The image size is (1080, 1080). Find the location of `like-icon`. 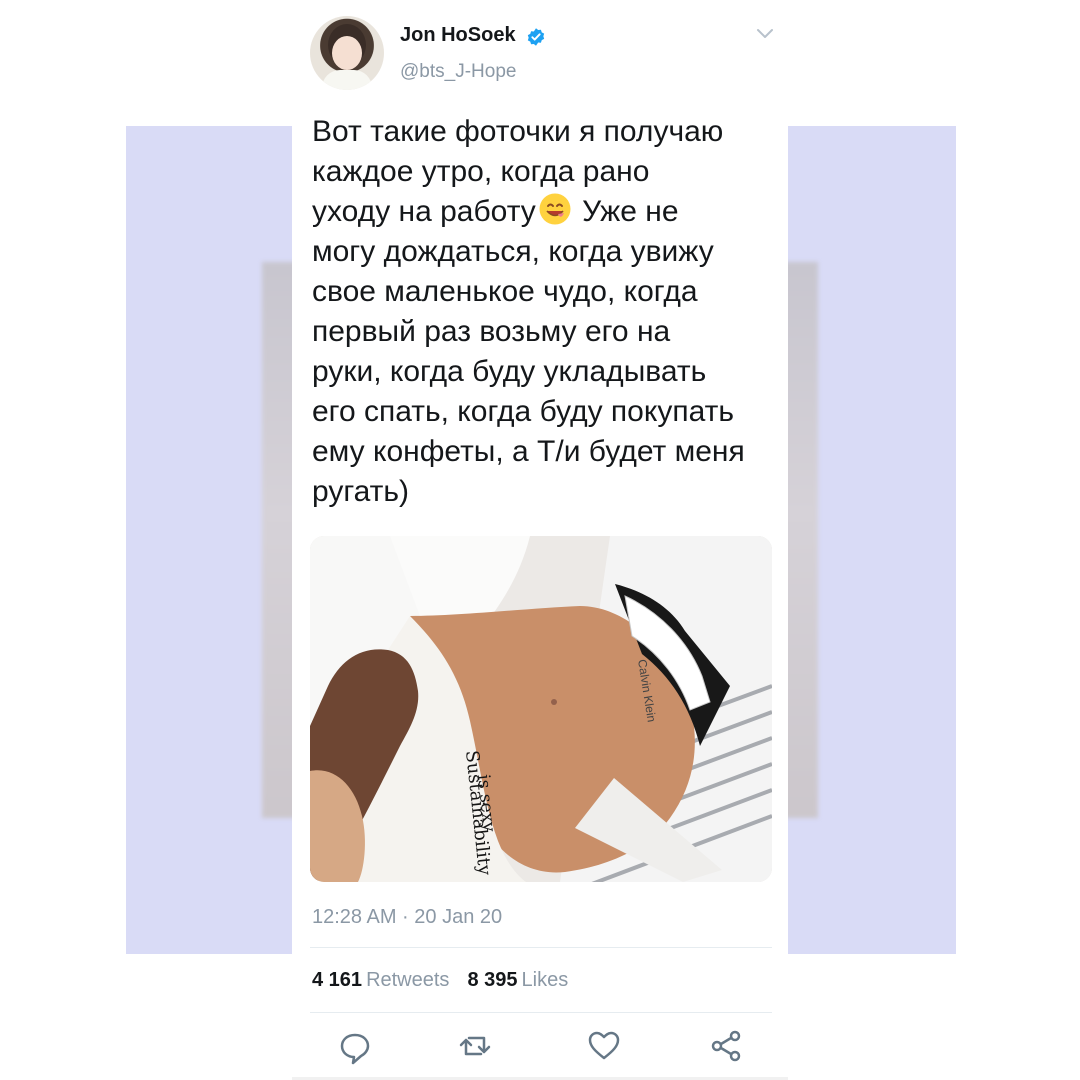

like-icon is located at coordinates (604, 1046).